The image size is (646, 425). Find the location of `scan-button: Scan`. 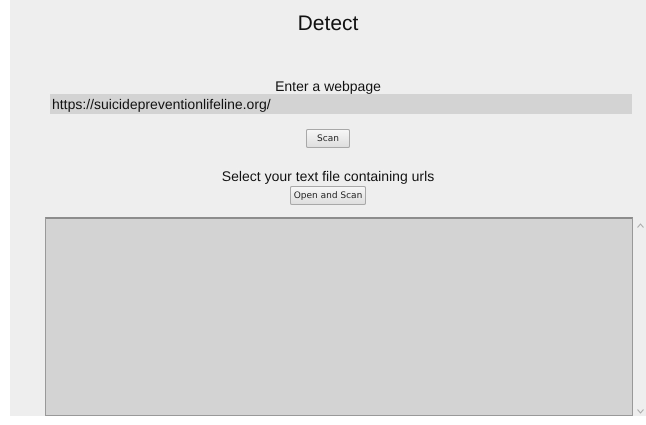

scan-button: Scan is located at coordinates (328, 138).